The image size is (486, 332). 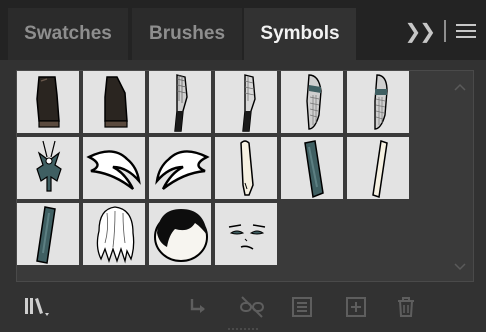 I want to click on tab-swatches: Swatches, so click(x=68, y=34).